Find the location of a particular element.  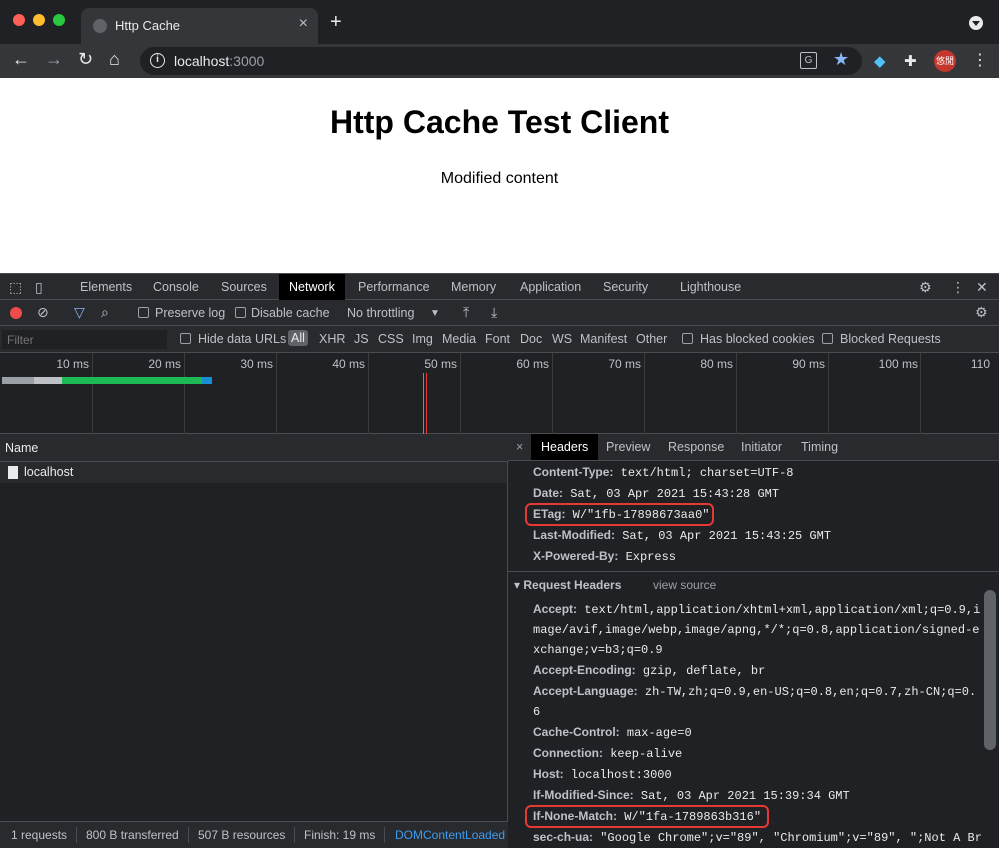

filter-icon: ▽ is located at coordinates (79, 312).